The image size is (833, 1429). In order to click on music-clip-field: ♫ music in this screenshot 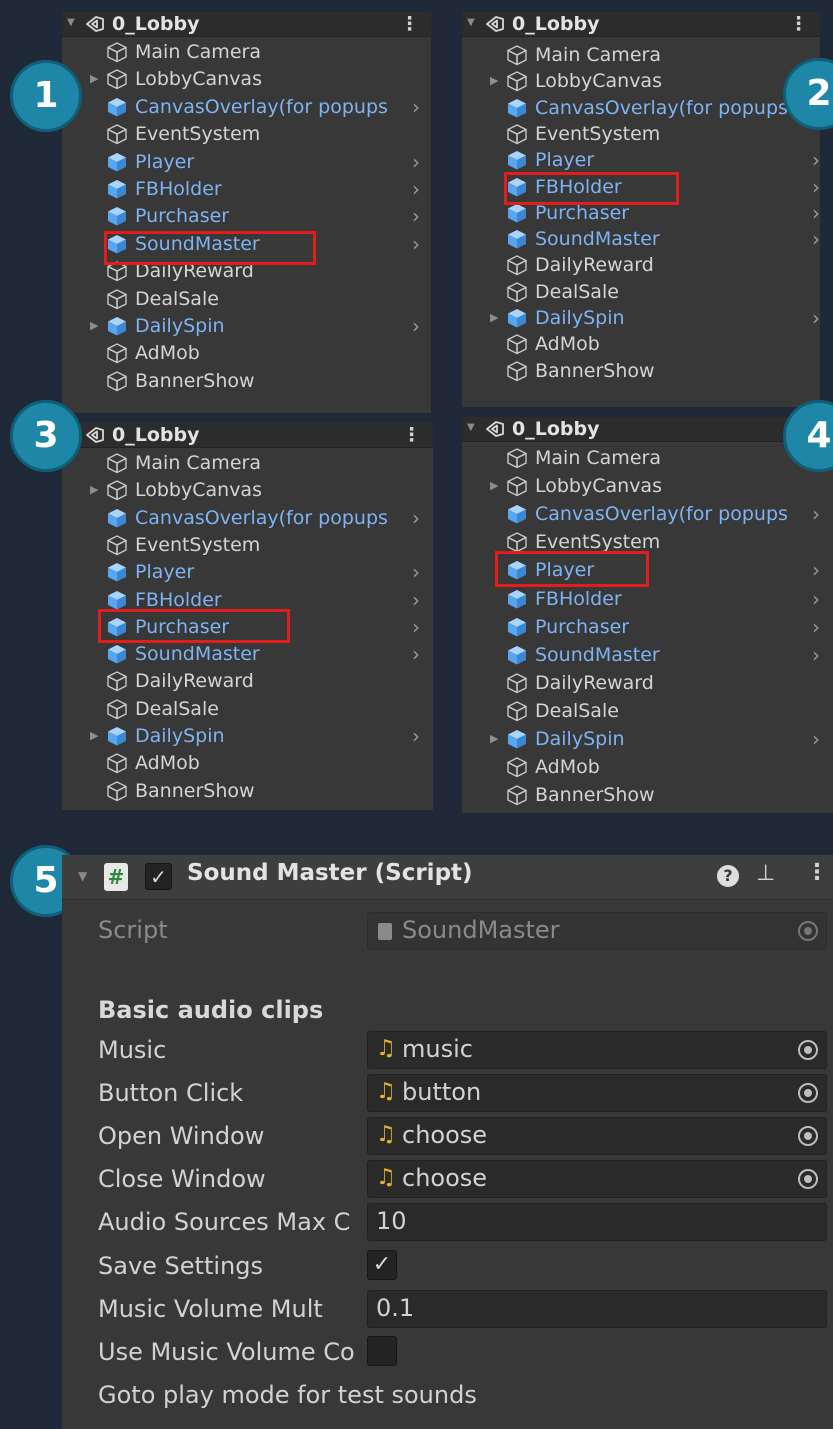, I will do `click(597, 1050)`.